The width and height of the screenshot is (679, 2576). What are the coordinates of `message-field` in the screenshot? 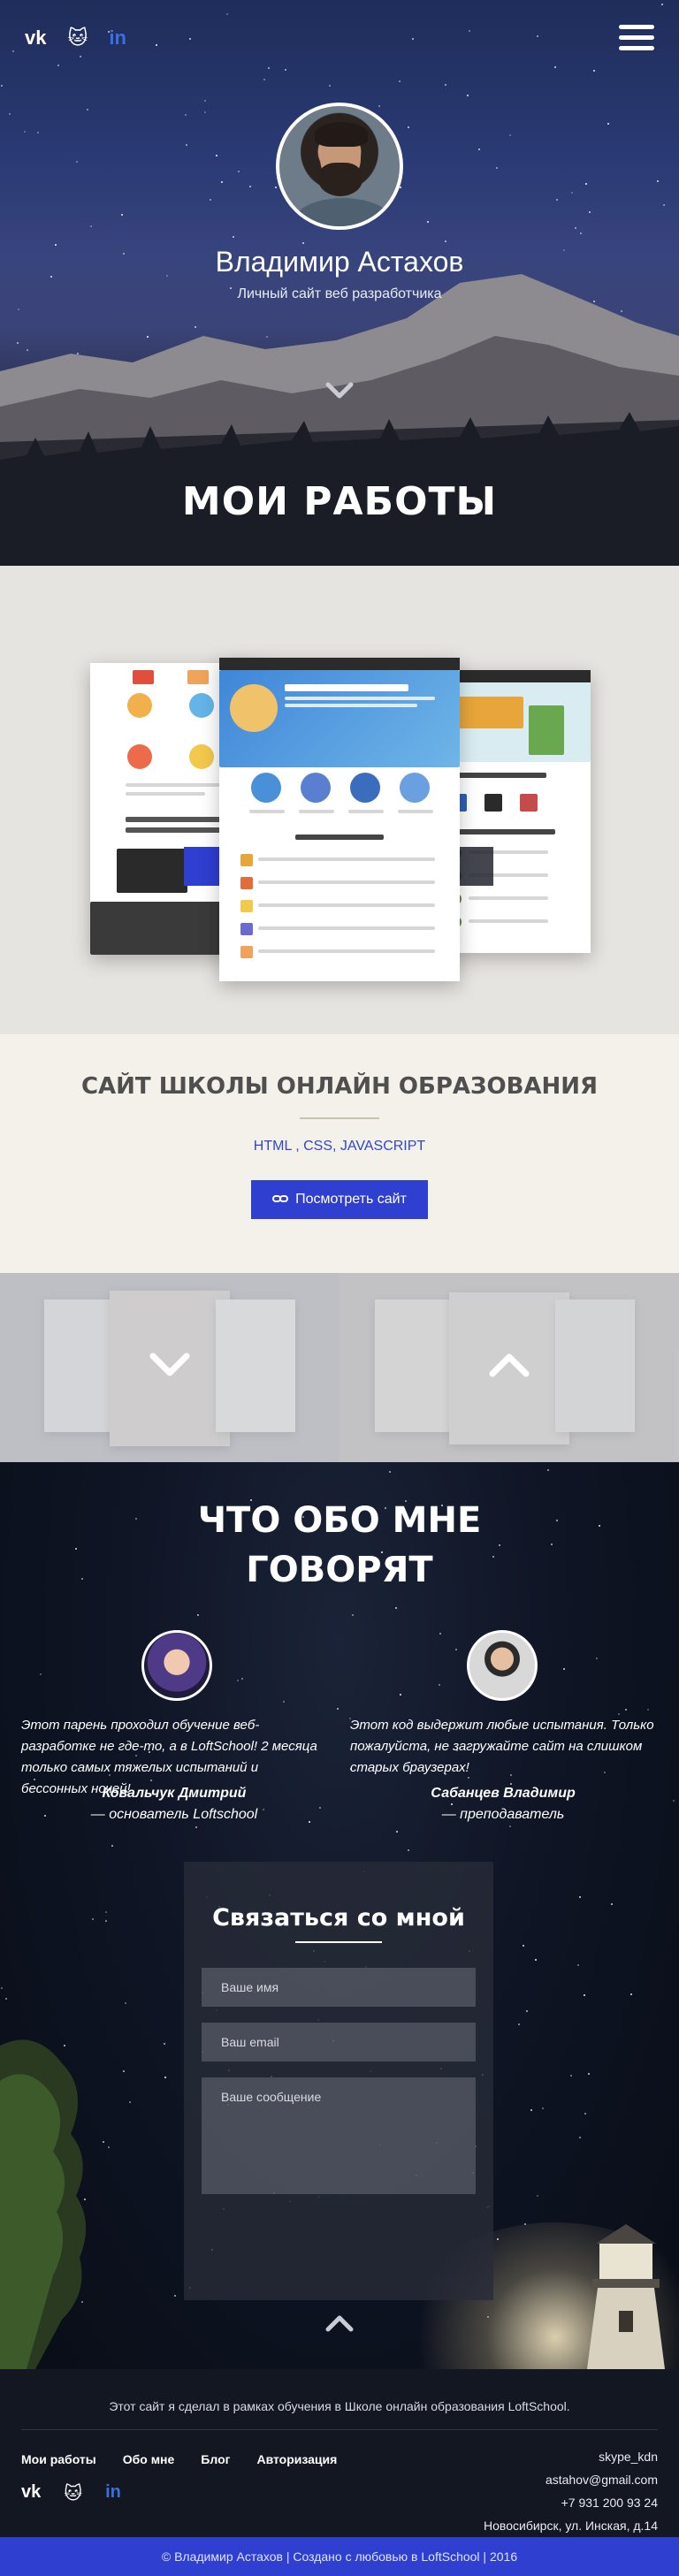 It's located at (339, 2135).